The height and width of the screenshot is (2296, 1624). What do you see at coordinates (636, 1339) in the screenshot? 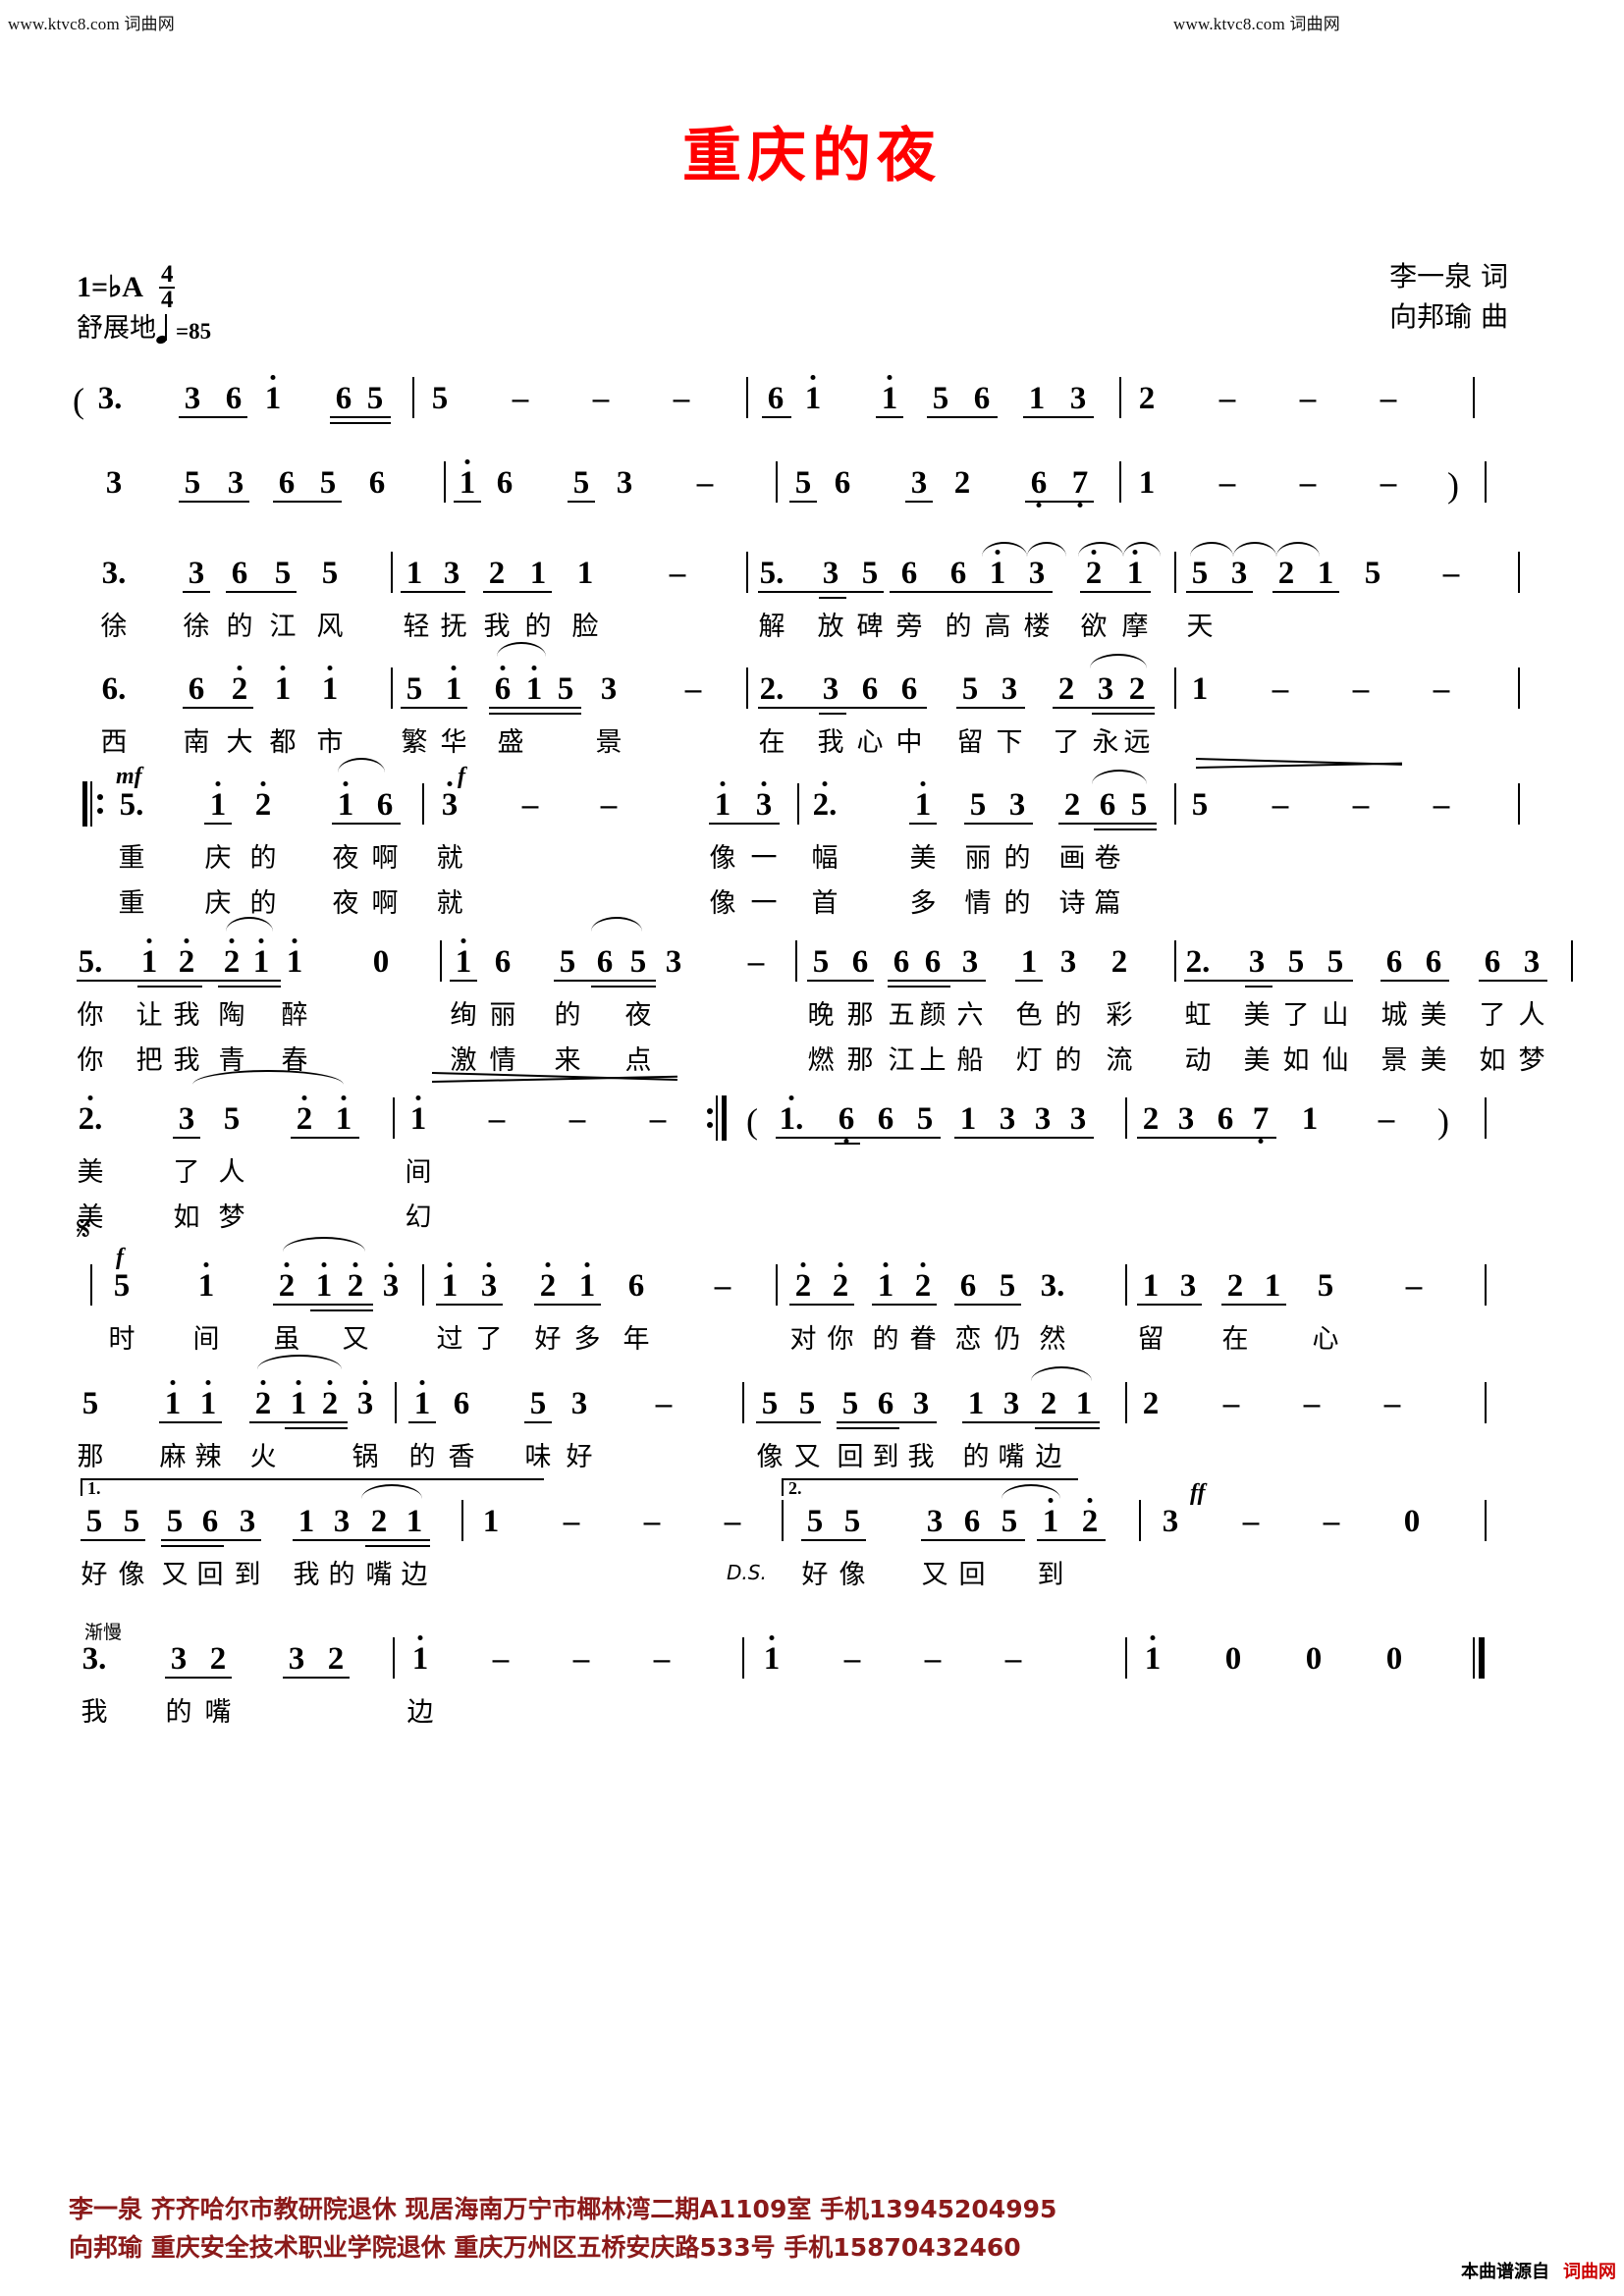
I see `lyric-syllable: 年` at bounding box center [636, 1339].